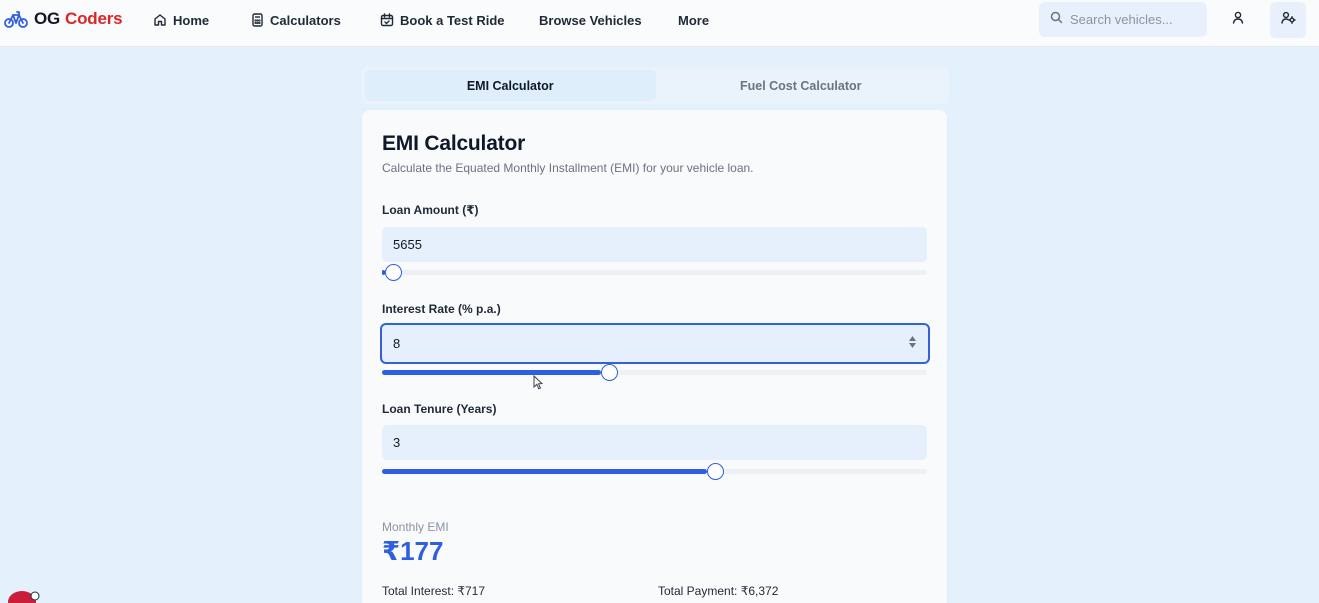  What do you see at coordinates (434, 591) in the screenshot?
I see `total-interest: Total Interest: ₹717` at bounding box center [434, 591].